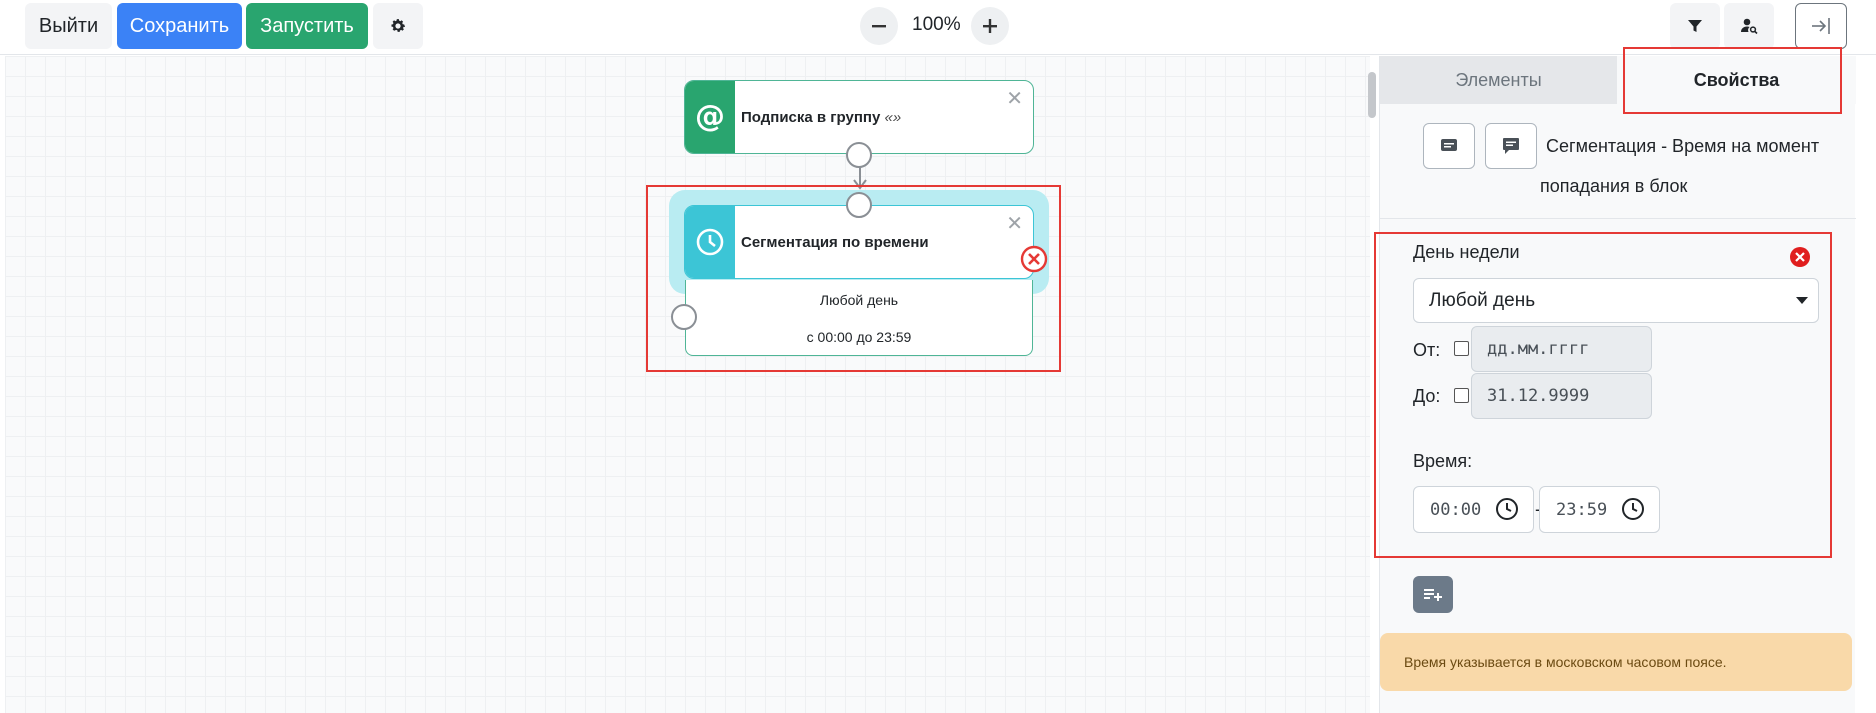 The width and height of the screenshot is (1876, 713). I want to click on zoom-out-button, so click(879, 26).